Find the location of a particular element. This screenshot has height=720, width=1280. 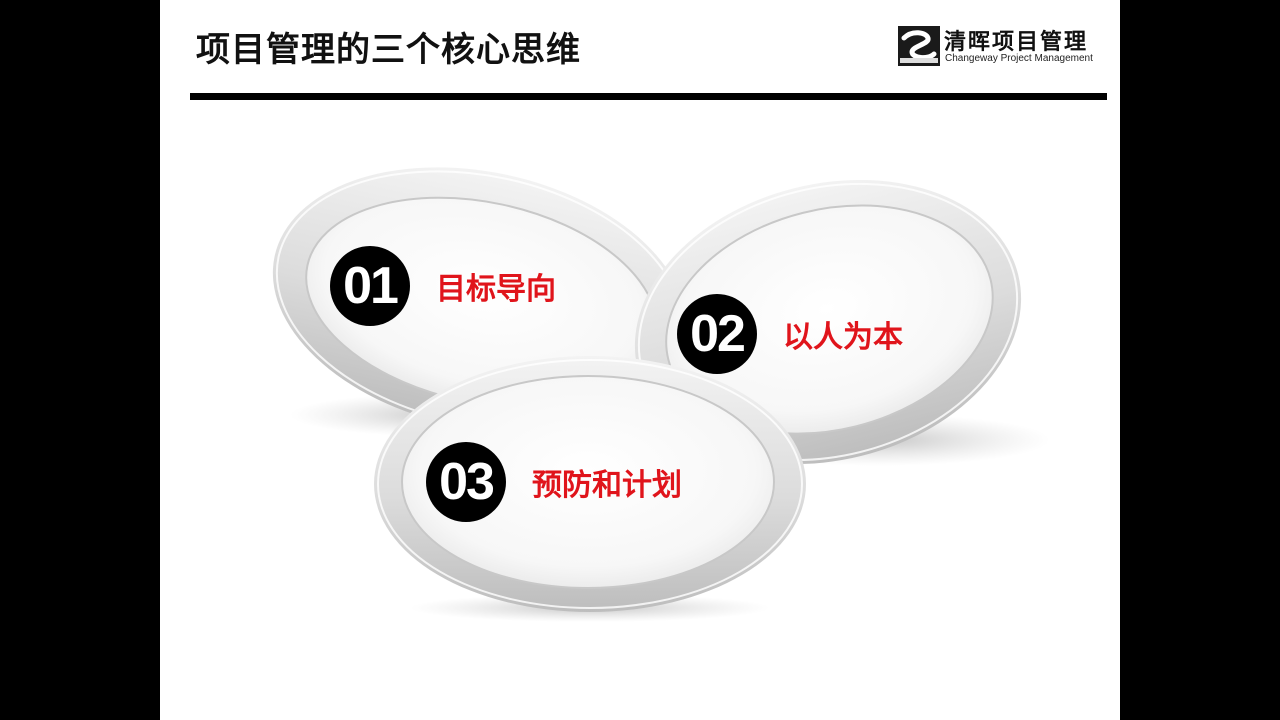

item-02: 02 以人为本 is located at coordinates (790, 334).